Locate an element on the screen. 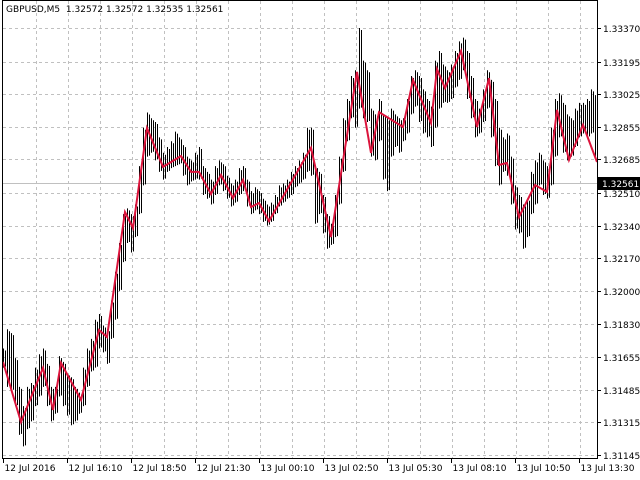 This screenshot has width=640, height=480. y-tick-label: 1.31830 is located at coordinates (621, 326).